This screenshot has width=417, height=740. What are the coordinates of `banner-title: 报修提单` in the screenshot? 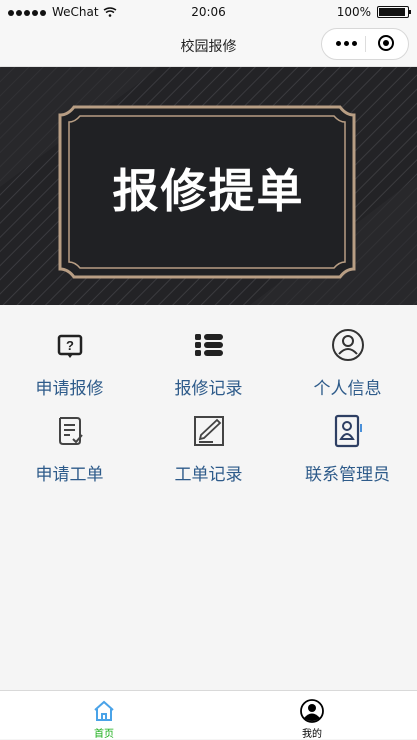 It's located at (208, 191).